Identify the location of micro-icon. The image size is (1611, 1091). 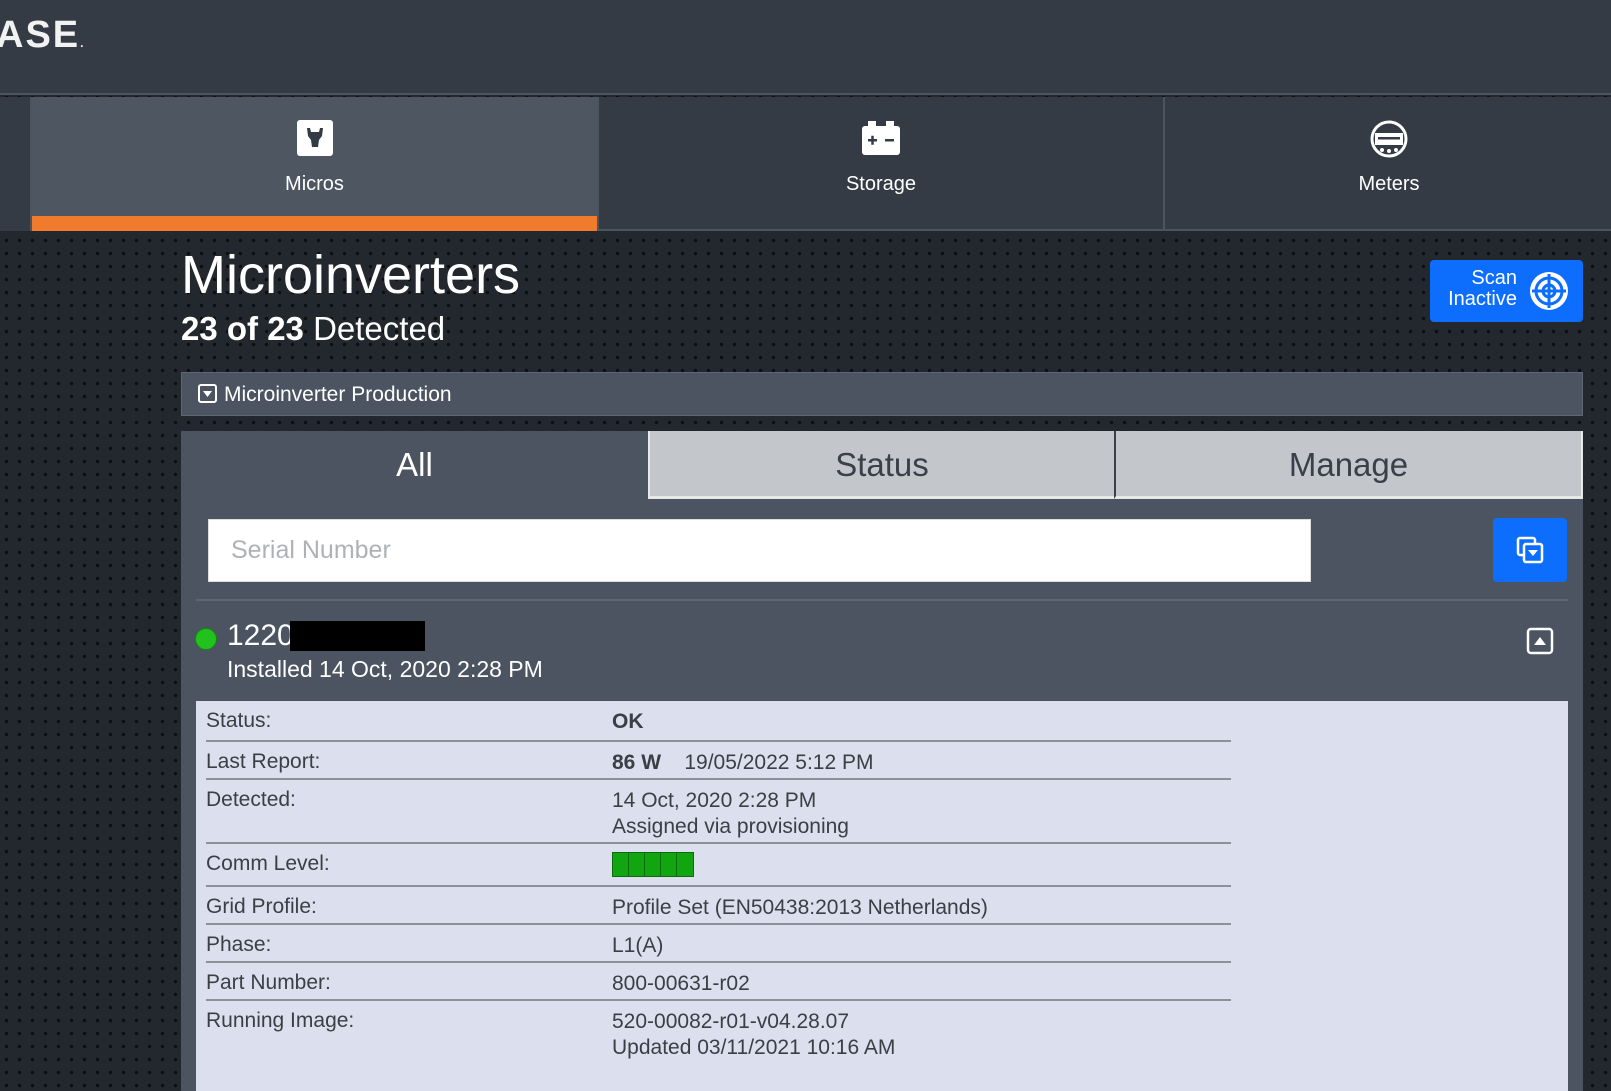
(315, 140).